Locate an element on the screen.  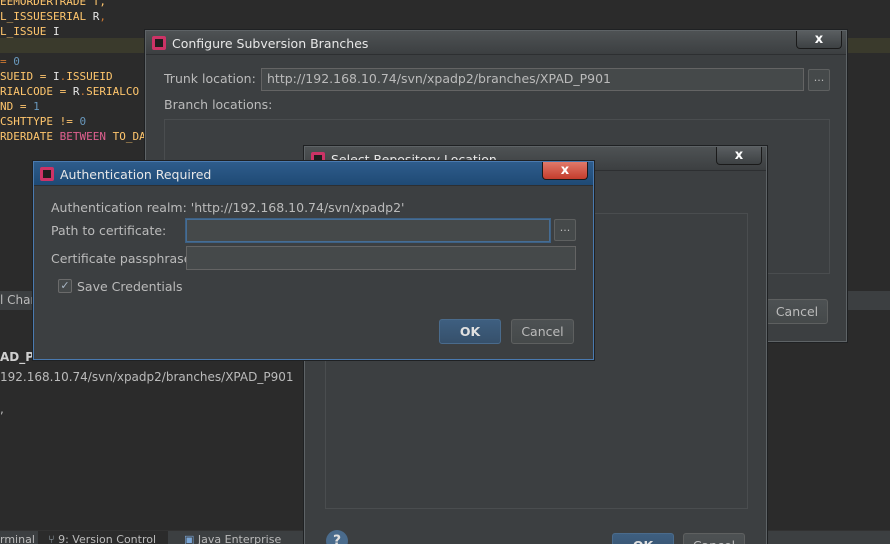
tab-terminal-label: rminal is located at coordinates (17, 538).